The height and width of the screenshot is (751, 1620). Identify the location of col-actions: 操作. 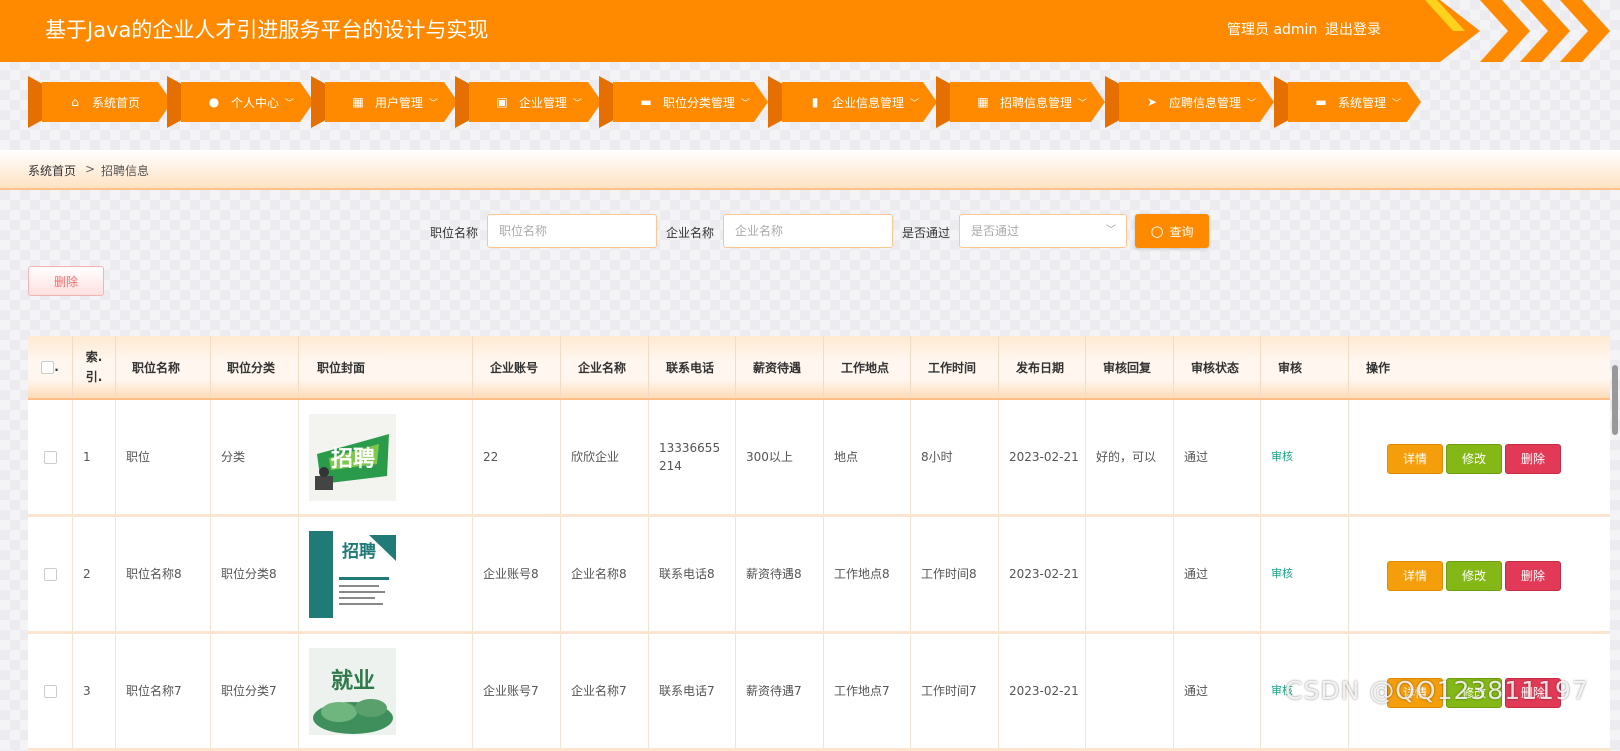
(1378, 367).